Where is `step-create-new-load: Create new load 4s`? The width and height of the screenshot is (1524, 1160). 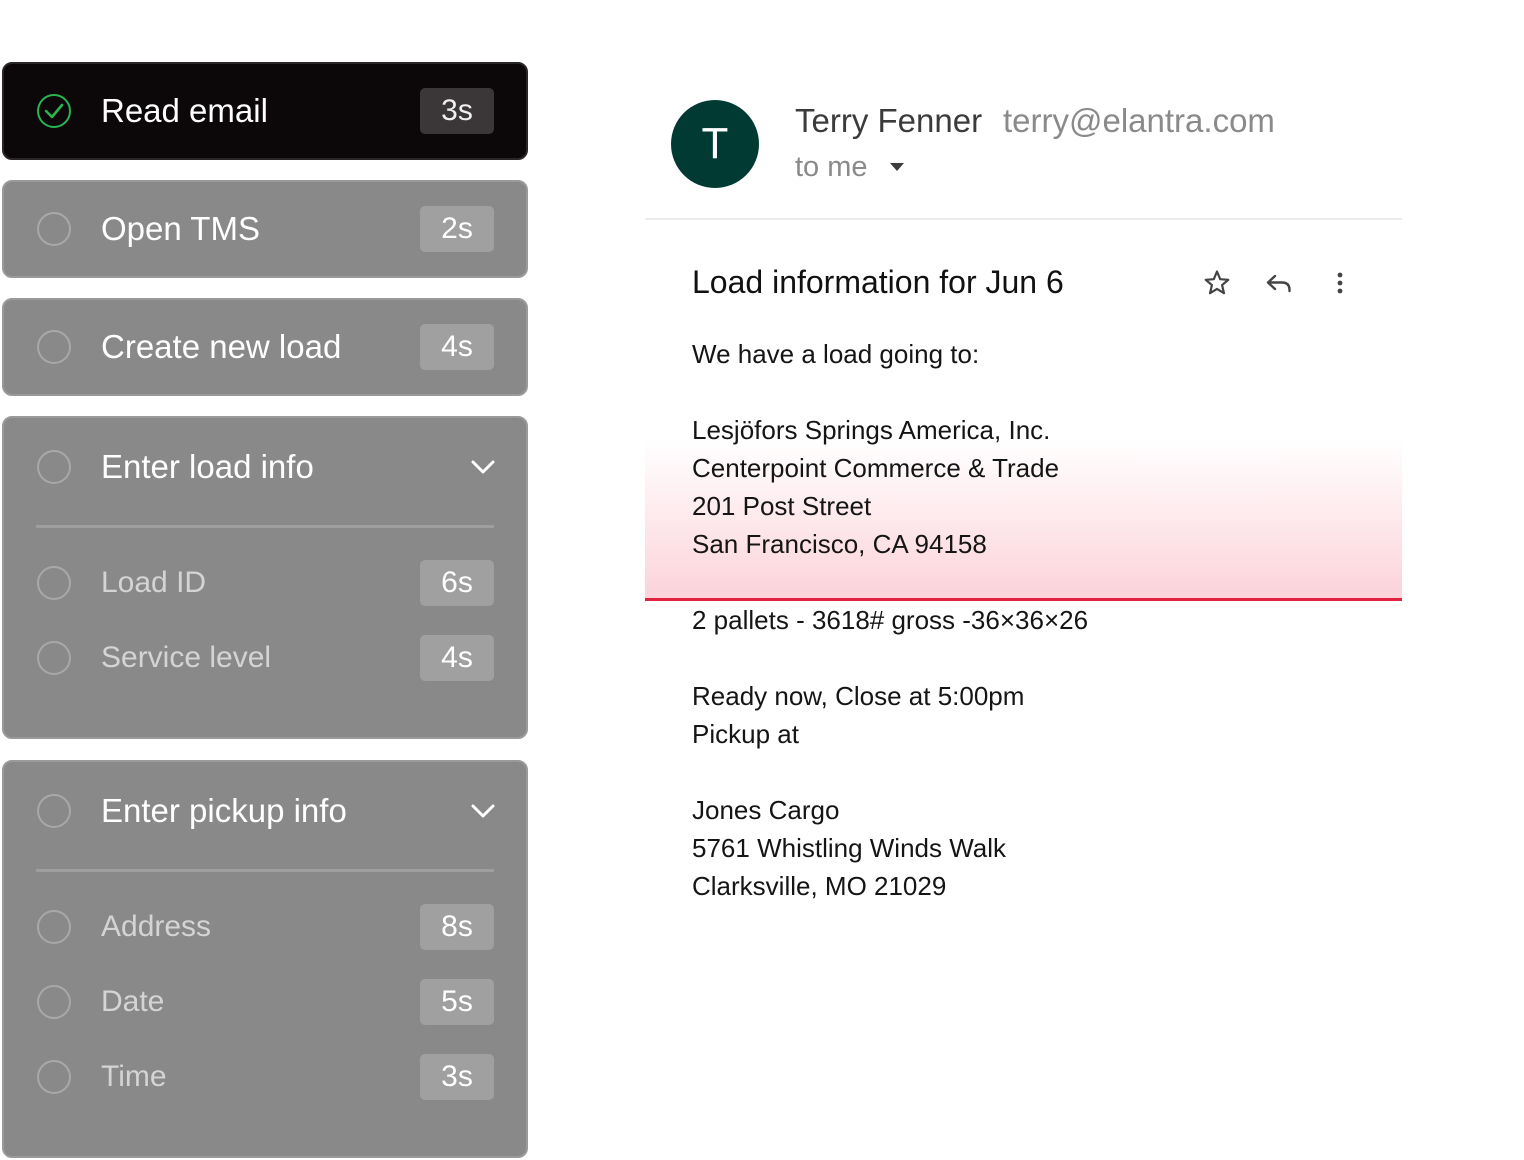
step-create-new-load: Create new load 4s is located at coordinates (265, 347).